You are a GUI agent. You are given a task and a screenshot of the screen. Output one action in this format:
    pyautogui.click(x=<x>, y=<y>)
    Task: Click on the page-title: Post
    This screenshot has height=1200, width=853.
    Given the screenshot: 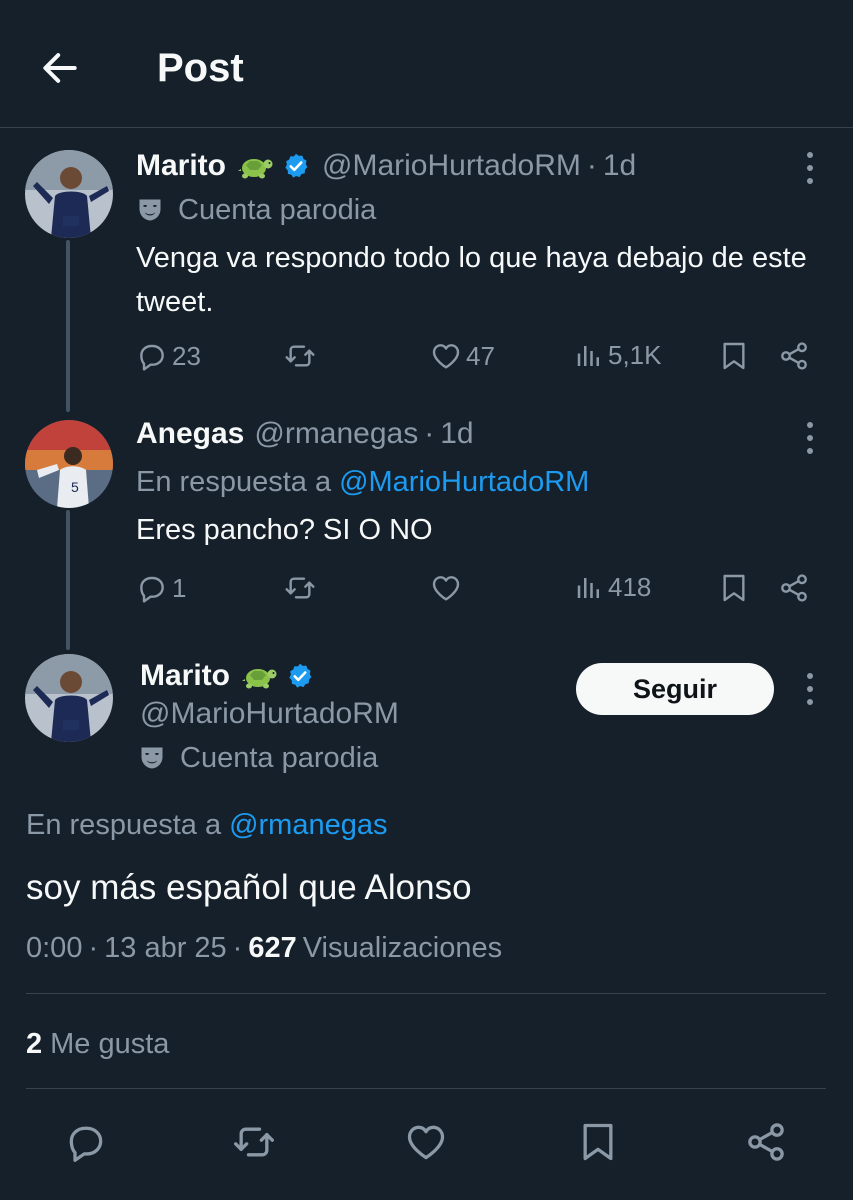 What is the action you would take?
    pyautogui.click(x=200, y=68)
    